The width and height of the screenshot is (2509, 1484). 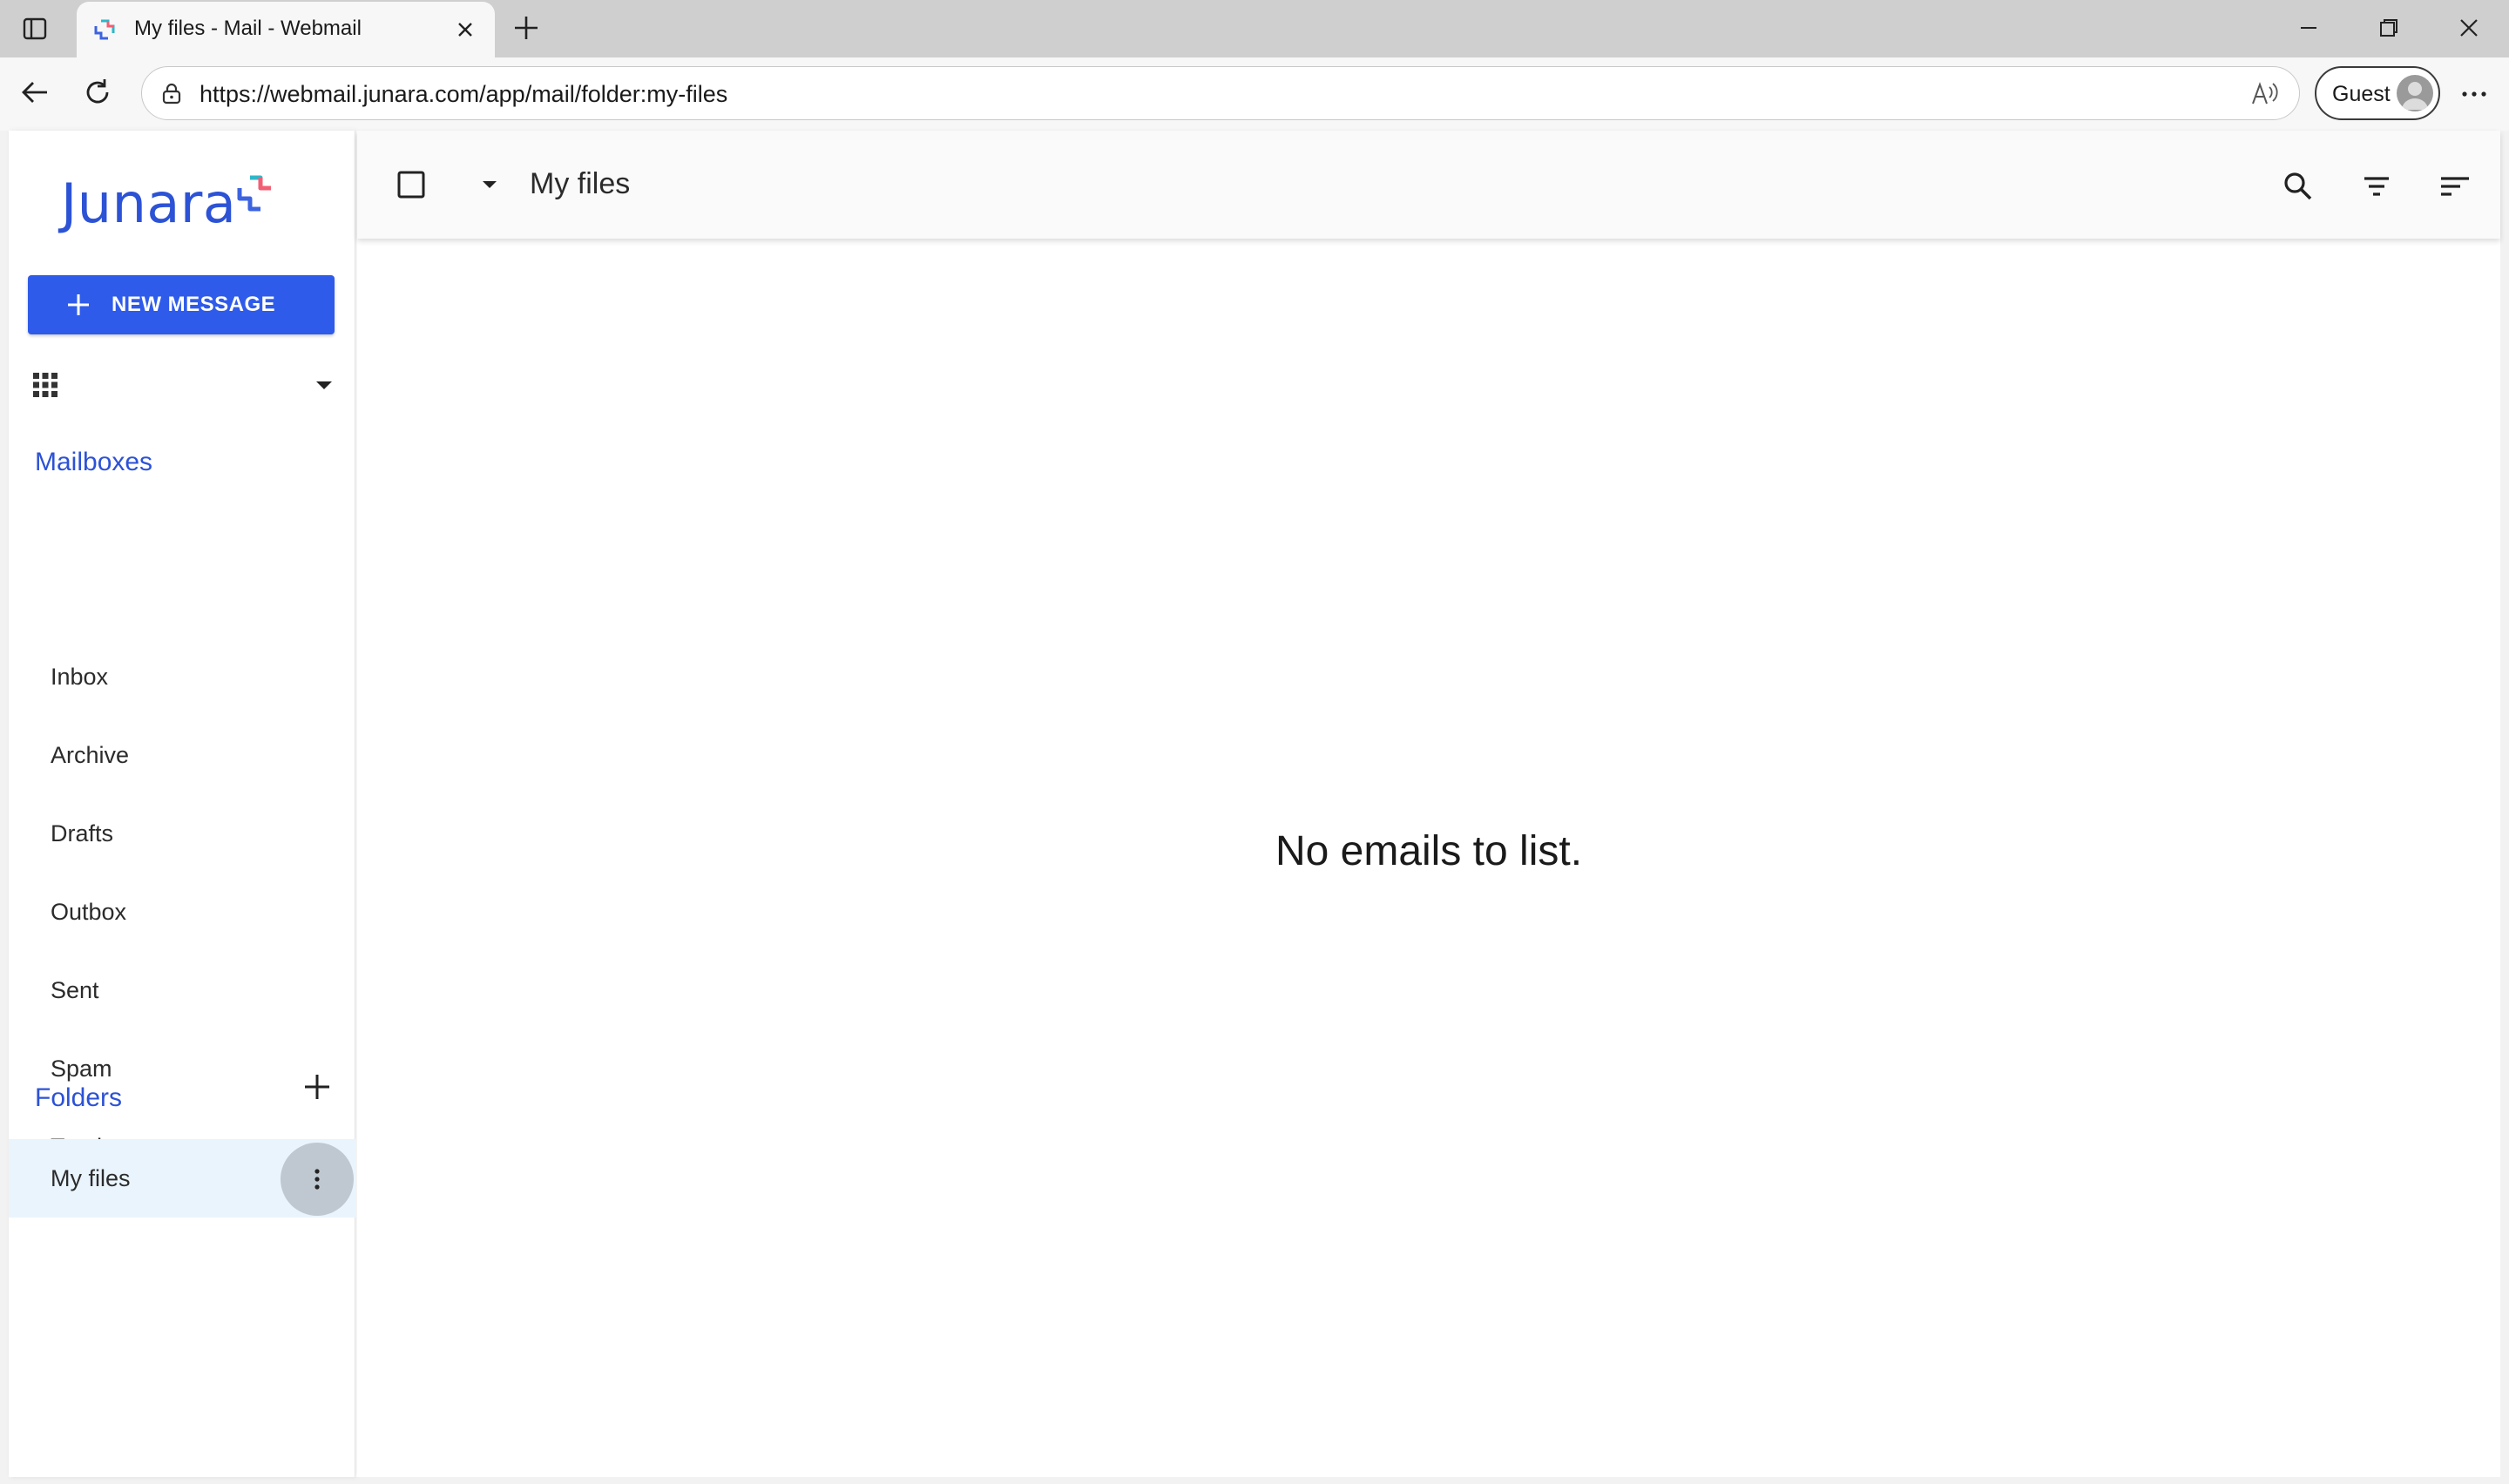 I want to click on lock-icon, so click(x=171, y=93).